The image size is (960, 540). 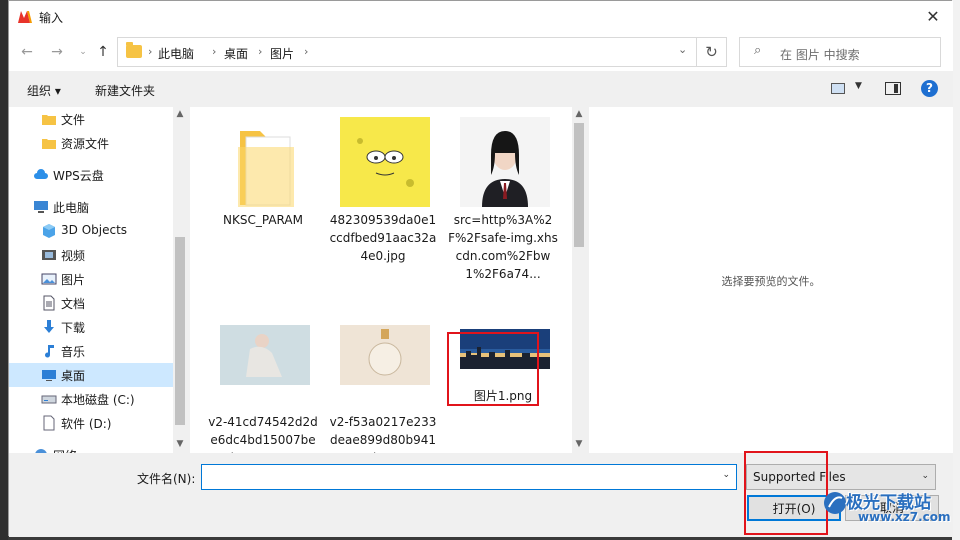 I want to click on sidebar-item-resources: 资源文件, so click(x=91, y=143).